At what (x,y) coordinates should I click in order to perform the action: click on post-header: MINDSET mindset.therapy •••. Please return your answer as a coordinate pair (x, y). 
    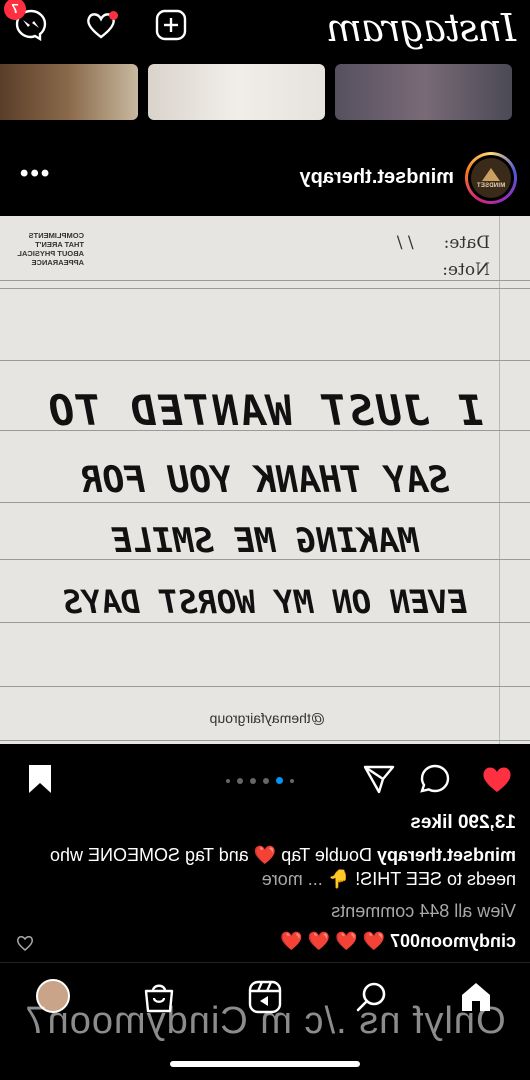
    Looking at the image, I should click on (265, 178).